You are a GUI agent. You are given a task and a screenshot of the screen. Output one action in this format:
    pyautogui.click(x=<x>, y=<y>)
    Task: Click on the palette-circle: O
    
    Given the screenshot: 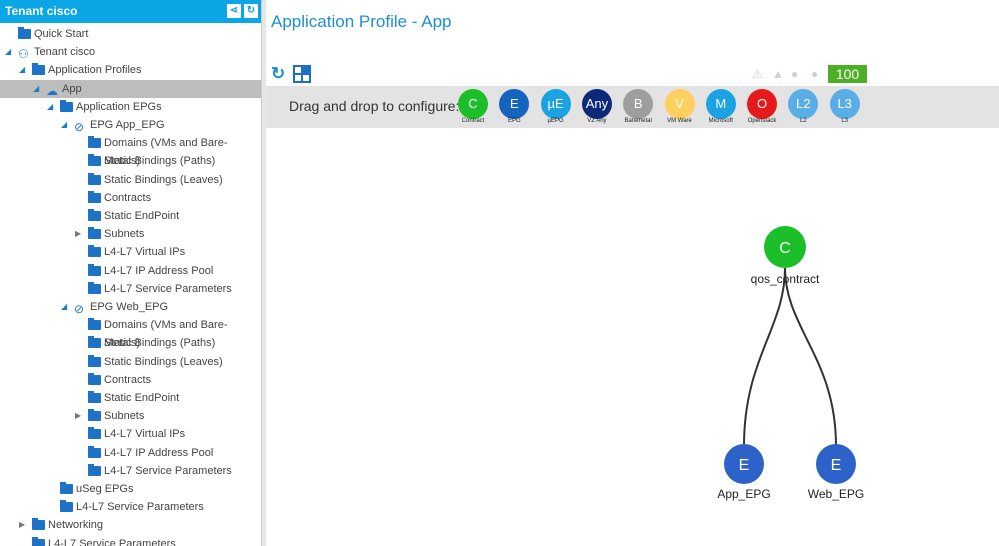 What is the action you would take?
    pyautogui.click(x=762, y=104)
    